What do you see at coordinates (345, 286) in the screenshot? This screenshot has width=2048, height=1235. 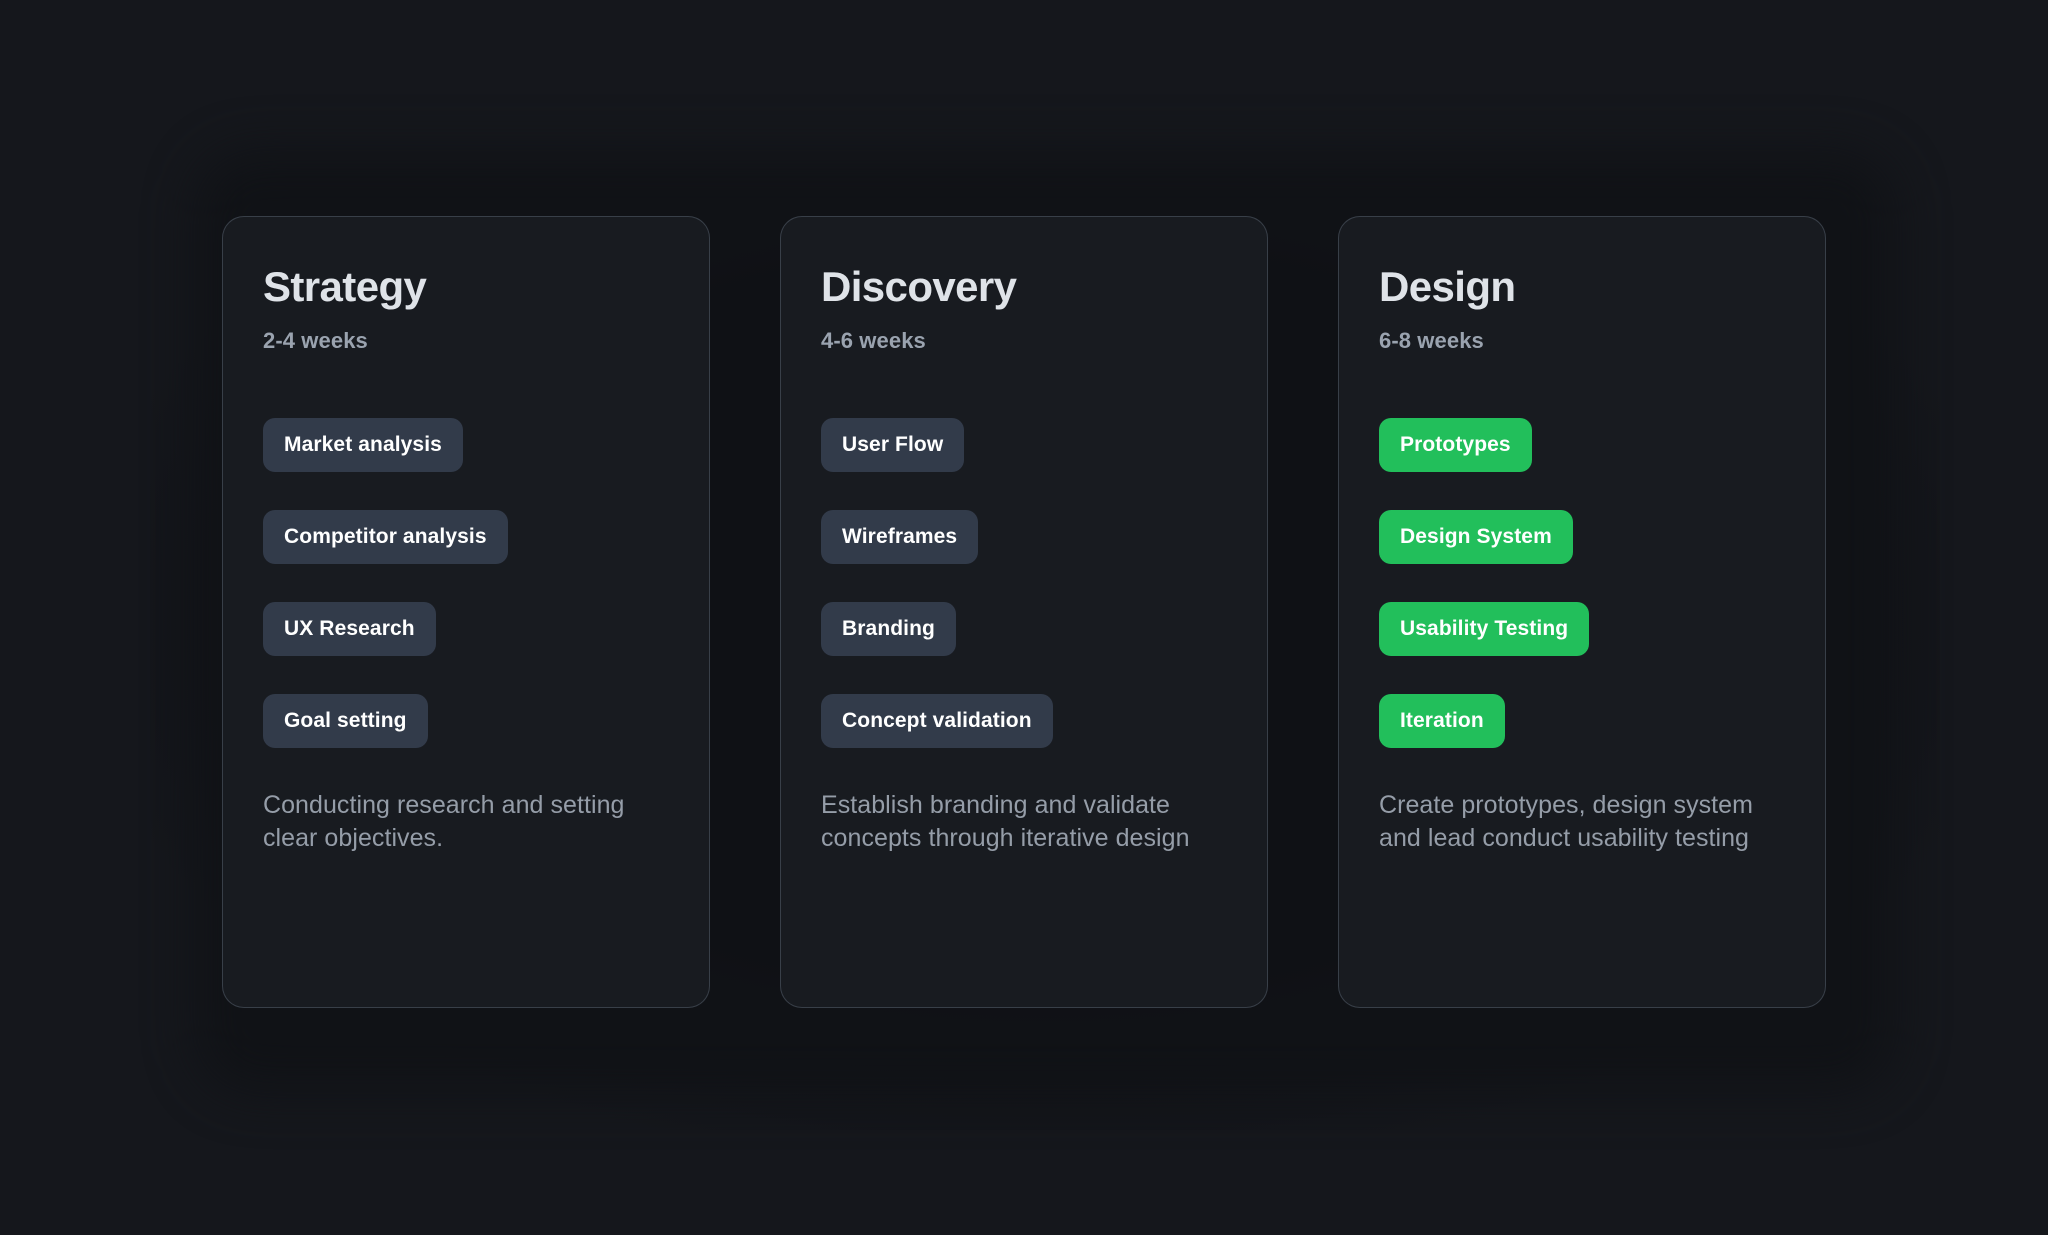 I see `card-title: Strategy` at bounding box center [345, 286].